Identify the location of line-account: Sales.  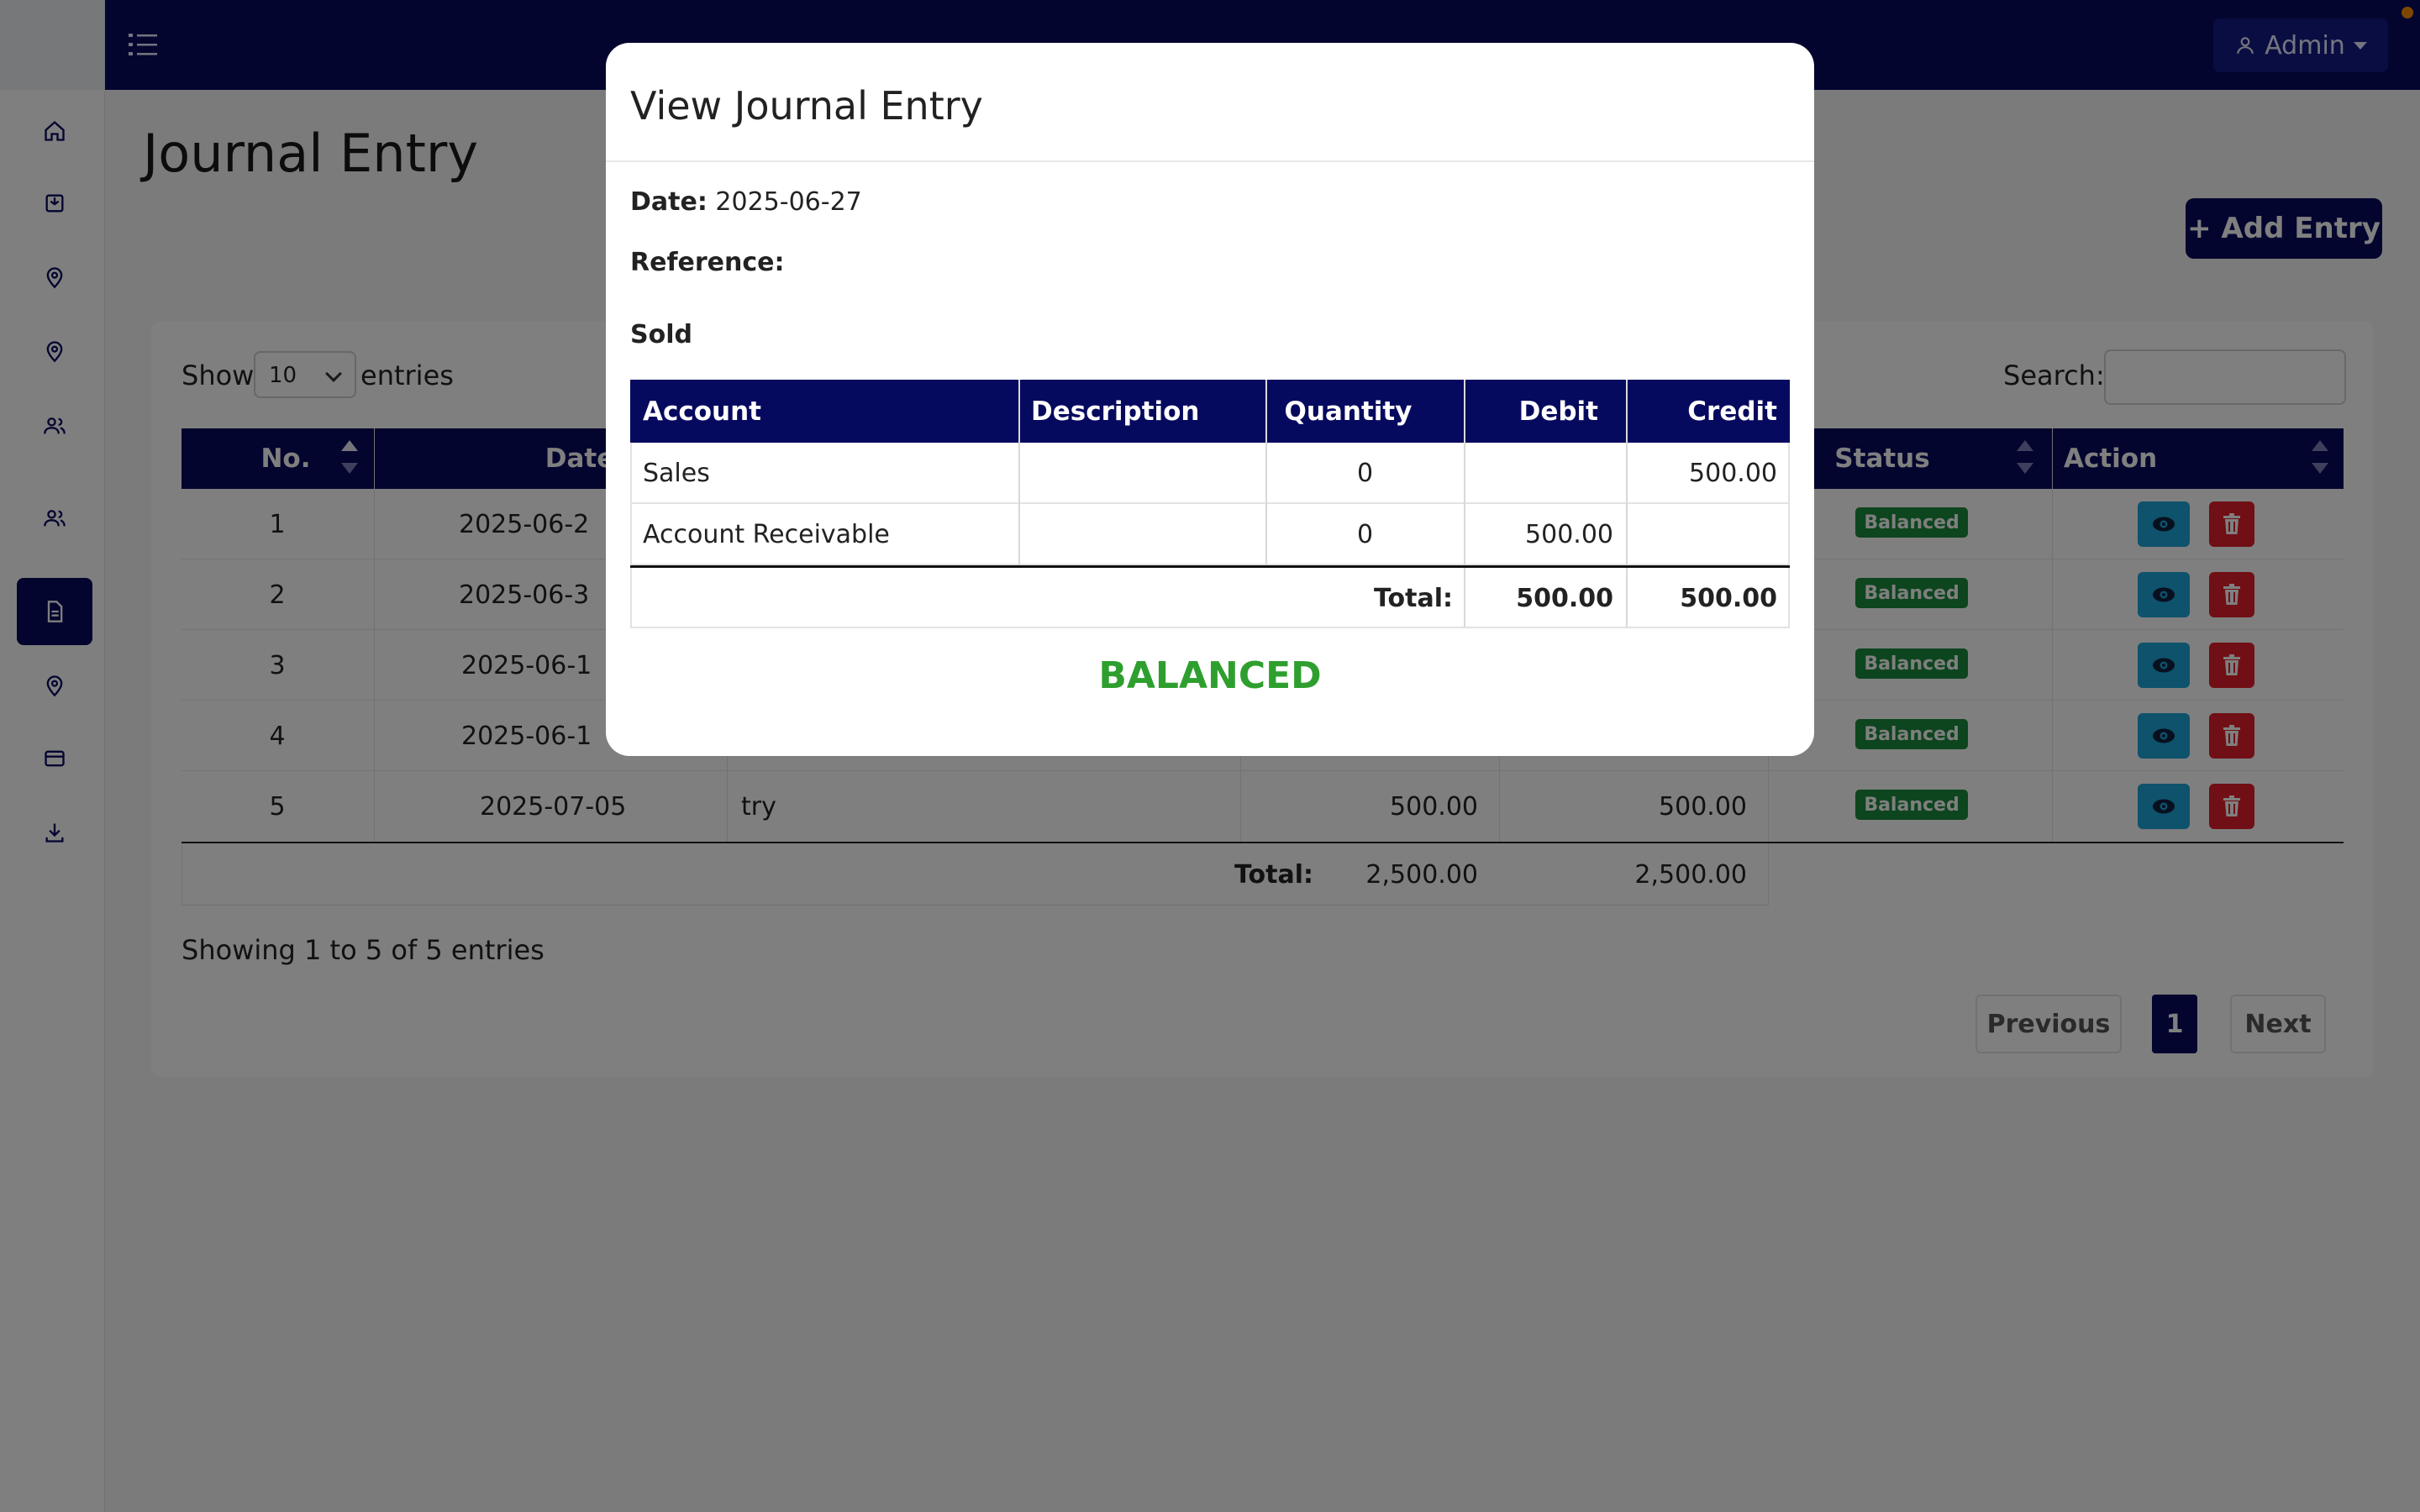
(676, 473).